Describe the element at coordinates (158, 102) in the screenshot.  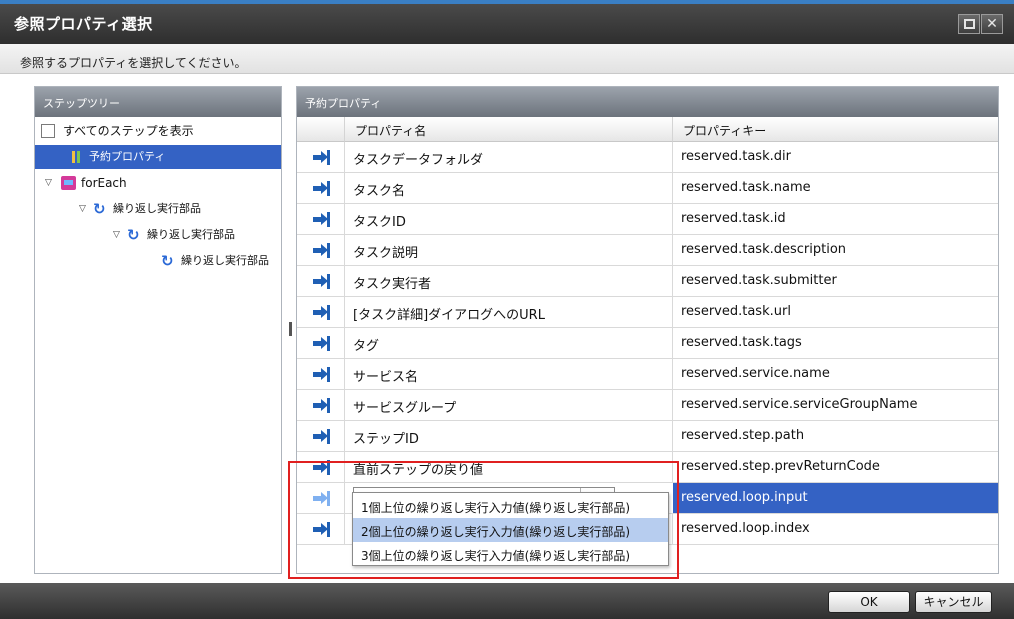
I see `step-tree-header: ステップツリー` at that location.